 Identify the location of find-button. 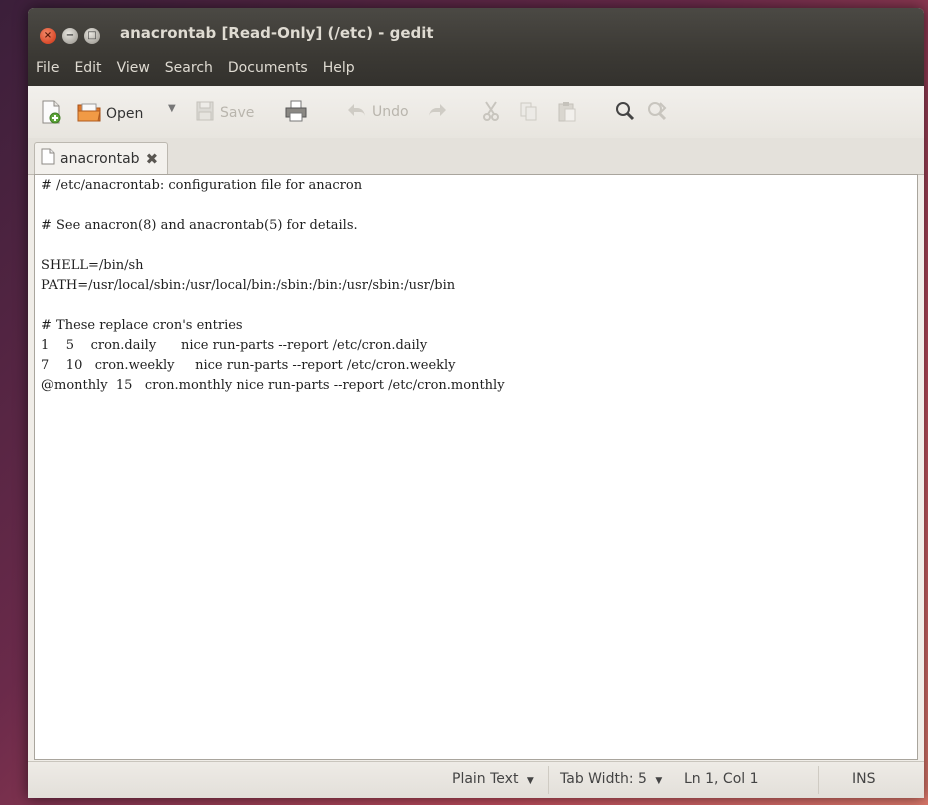
(625, 113).